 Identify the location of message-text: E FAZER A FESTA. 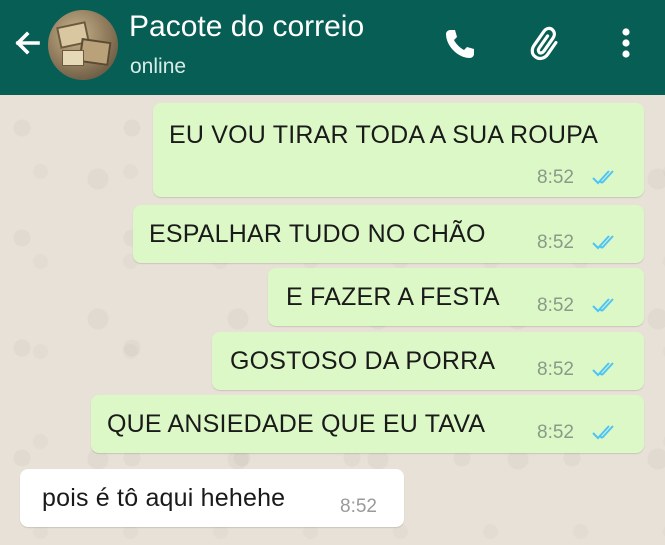
(393, 297).